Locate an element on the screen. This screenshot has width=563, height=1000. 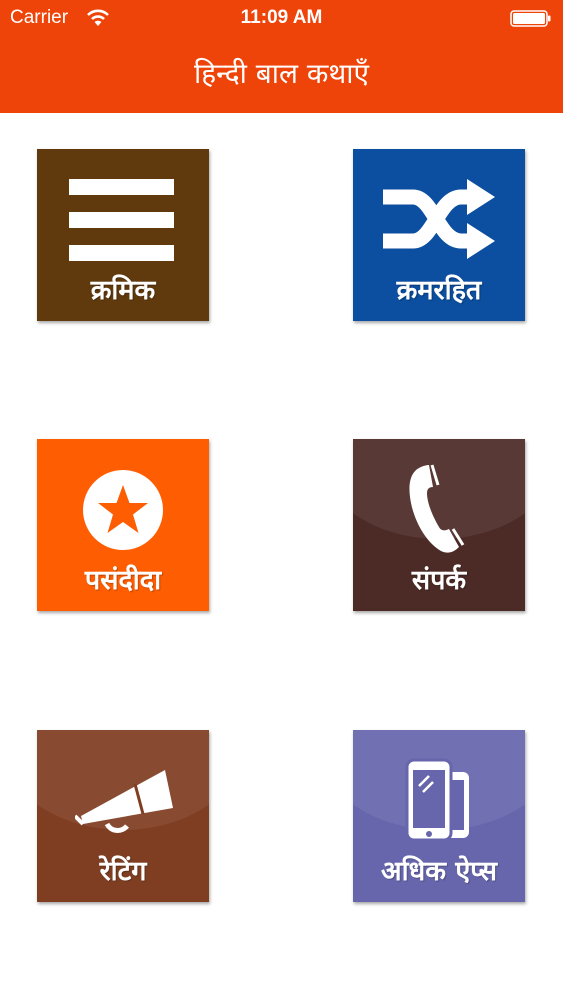
more-apps-button: अधिक ऐप्स is located at coordinates (439, 816).